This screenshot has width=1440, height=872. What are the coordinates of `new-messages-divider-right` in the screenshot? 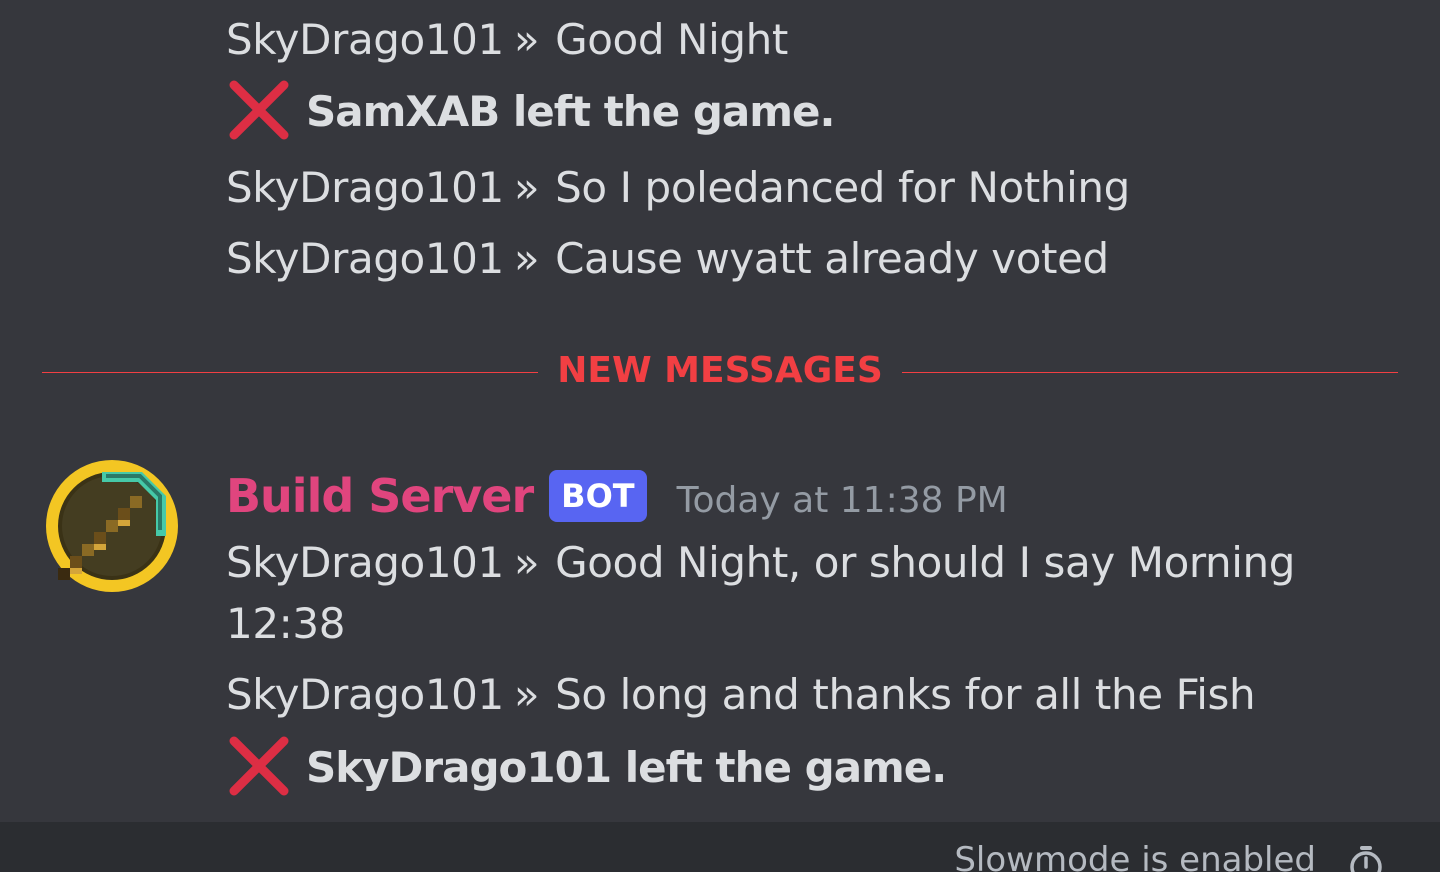 It's located at (1150, 372).